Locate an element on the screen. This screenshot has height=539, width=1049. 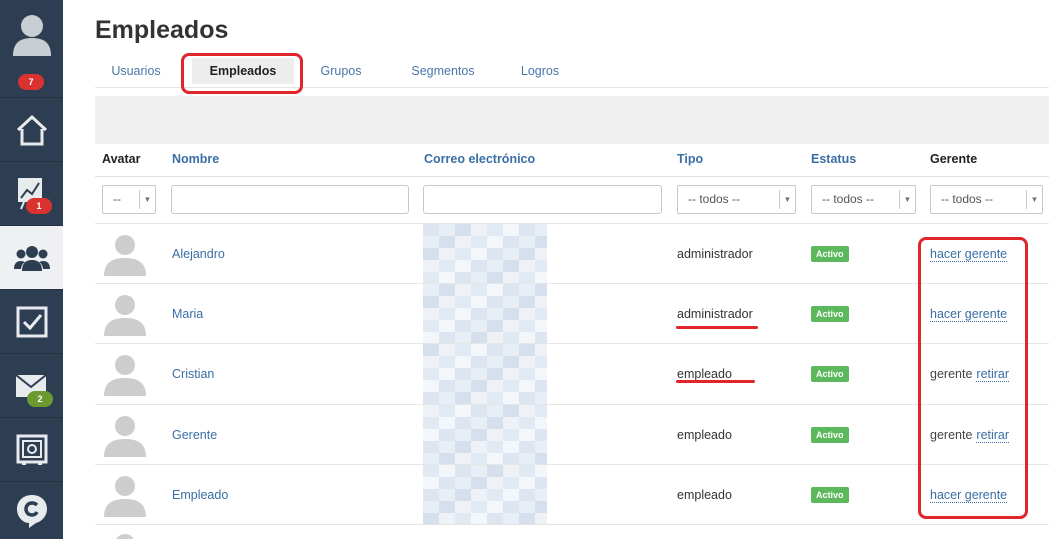
reports-badge: 1 is located at coordinates (39, 206).